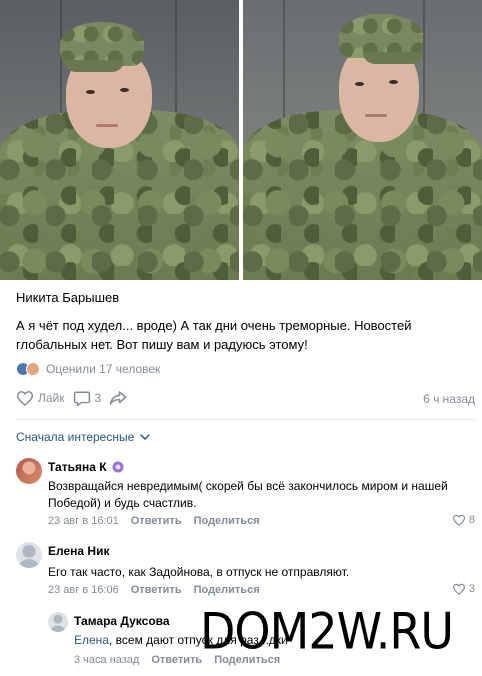  Describe the element at coordinates (91, 640) in the screenshot. I see `reply-mention: Елена` at that location.